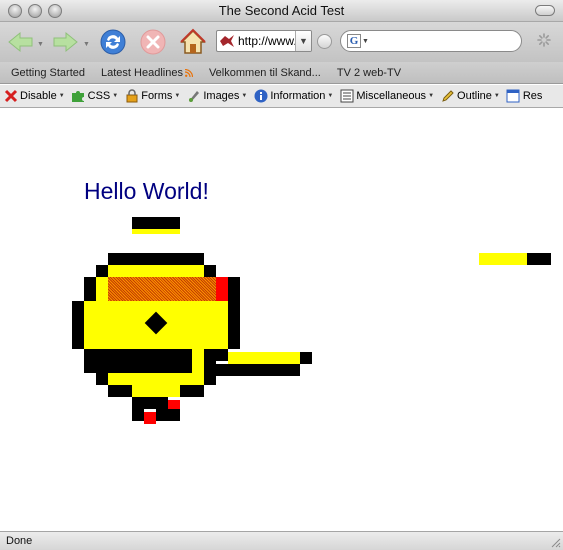 The height and width of the screenshot is (550, 563). I want to click on dev-menu-resize: Res, so click(524, 96).